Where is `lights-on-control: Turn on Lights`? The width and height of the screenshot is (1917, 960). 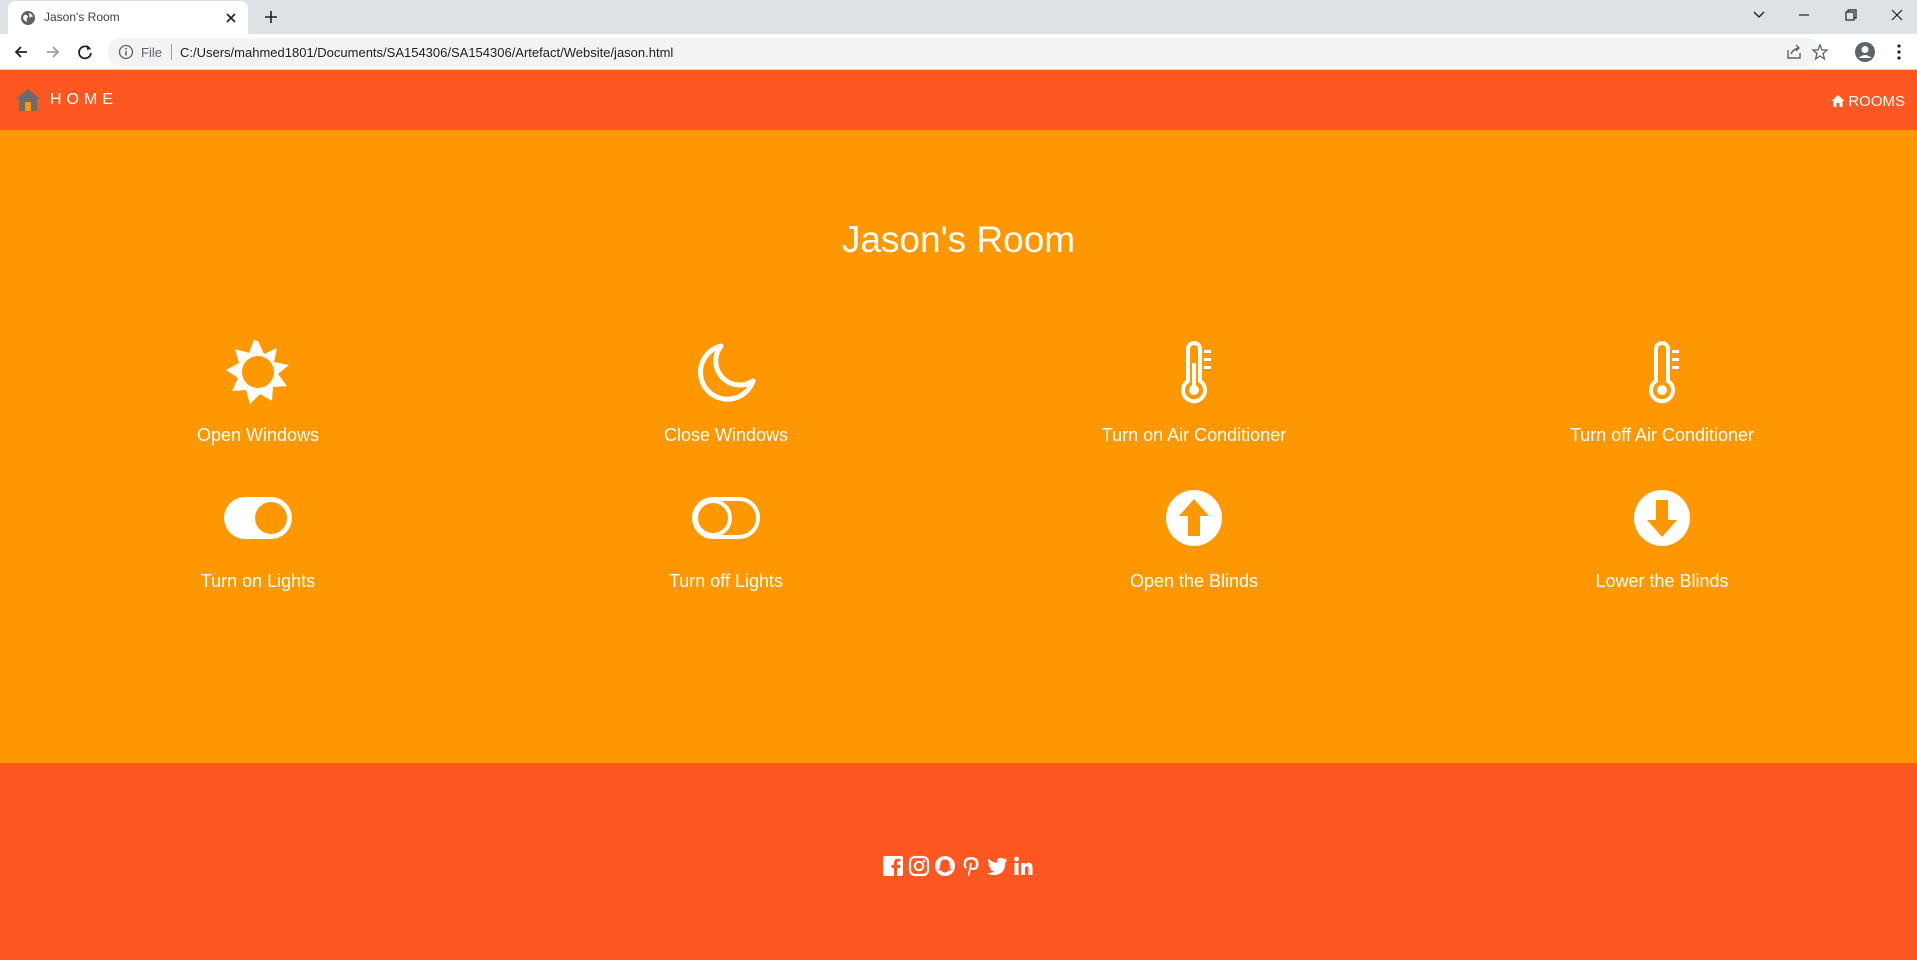 lights-on-control: Turn on Lights is located at coordinates (258, 537).